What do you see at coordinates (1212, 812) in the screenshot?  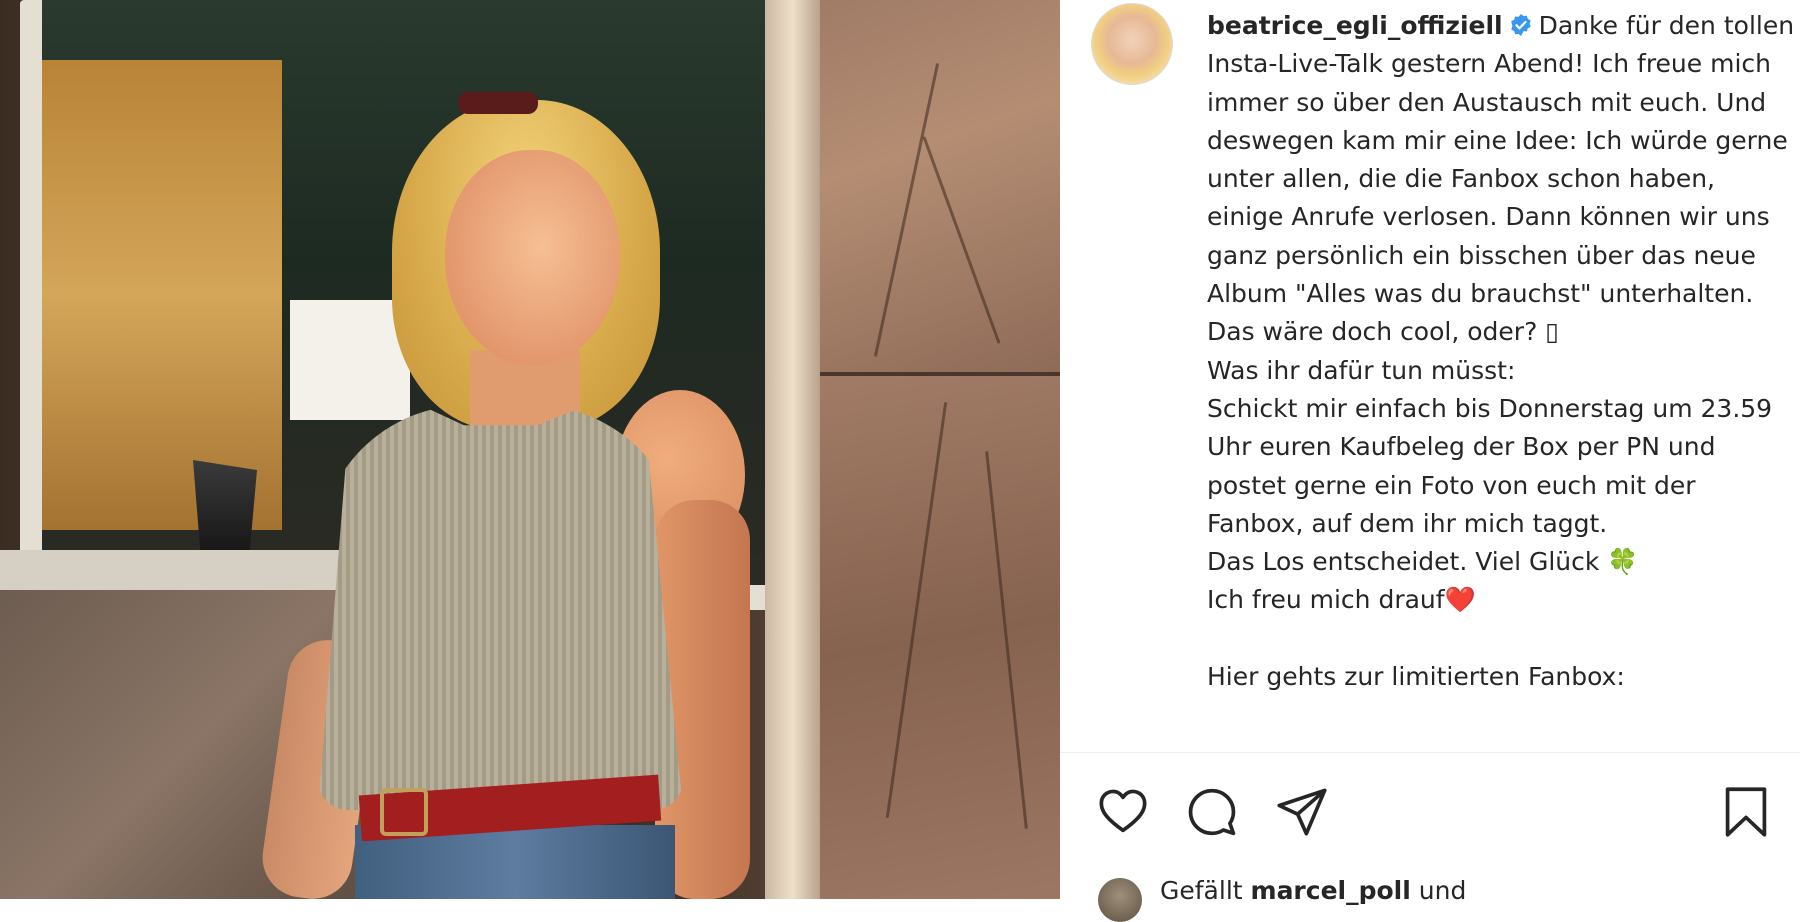 I see `comment-icon` at bounding box center [1212, 812].